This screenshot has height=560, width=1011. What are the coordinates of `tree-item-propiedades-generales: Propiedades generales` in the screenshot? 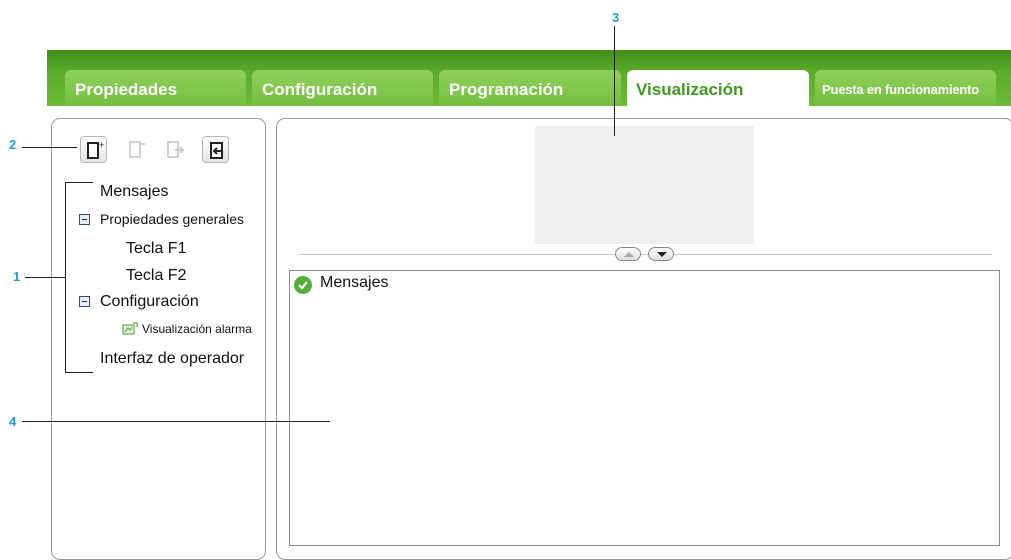 It's located at (172, 219).